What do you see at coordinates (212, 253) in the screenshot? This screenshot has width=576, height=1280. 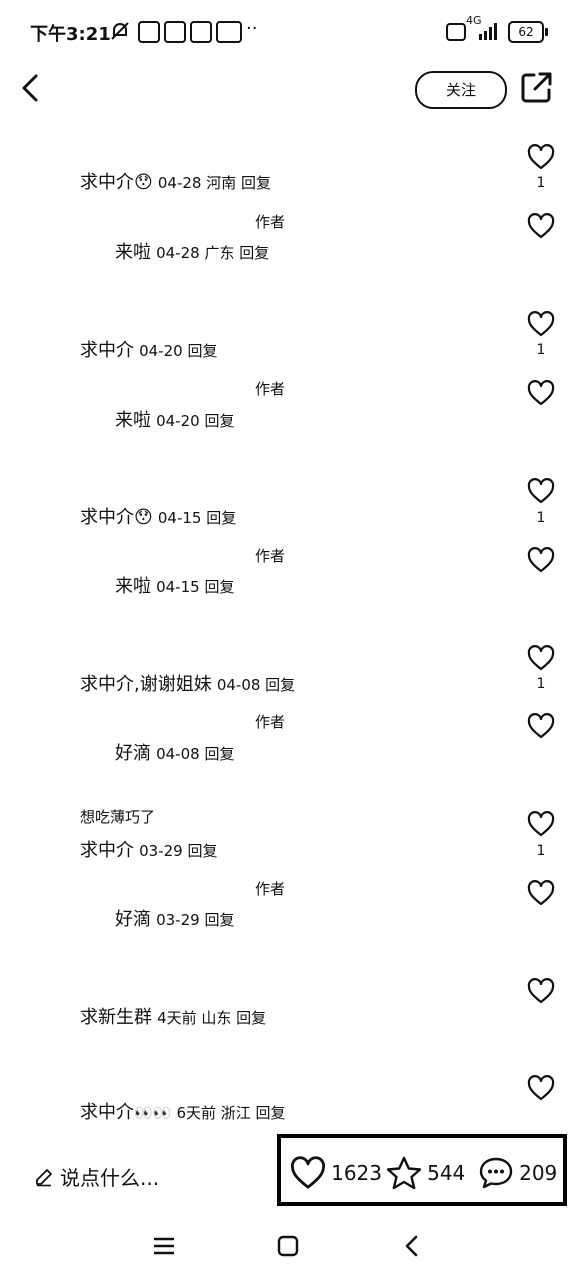 I see `reply-meta: 04-28 广东 回复` at bounding box center [212, 253].